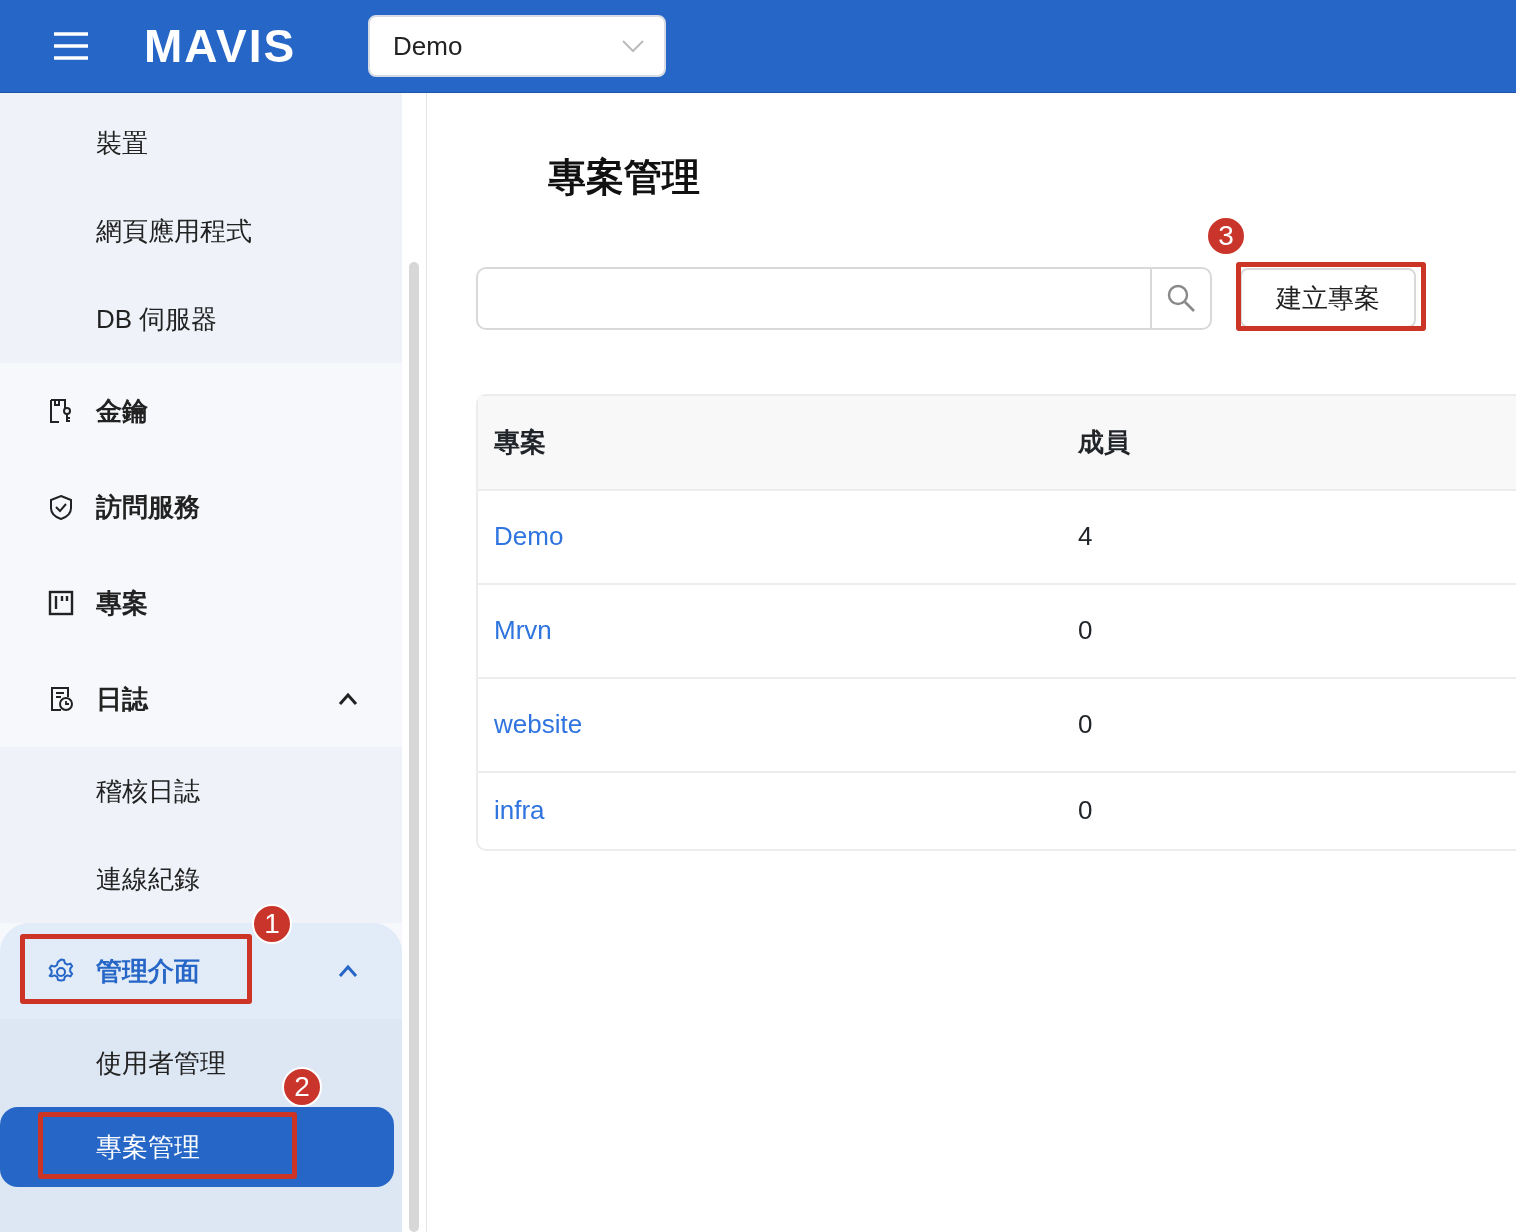  What do you see at coordinates (221, 46) in the screenshot?
I see `logo: MAVIS` at bounding box center [221, 46].